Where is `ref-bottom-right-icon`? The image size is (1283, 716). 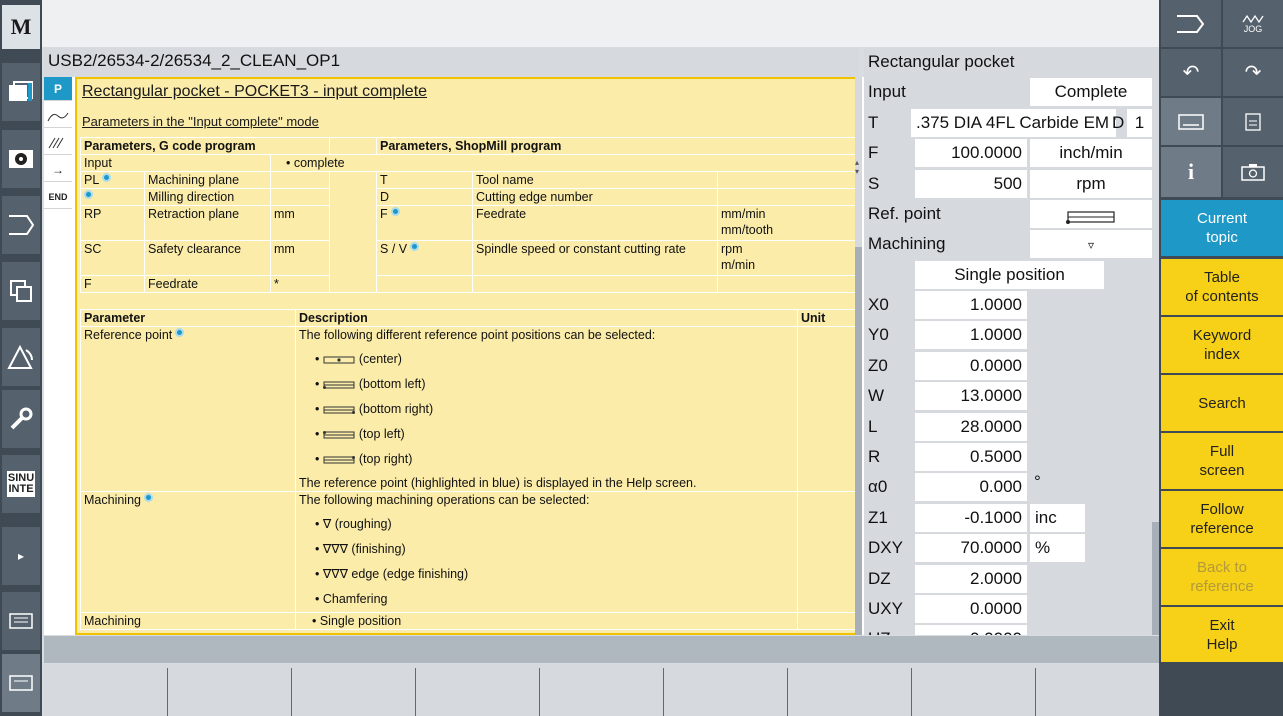
ref-bottom-right-icon is located at coordinates (339, 410).